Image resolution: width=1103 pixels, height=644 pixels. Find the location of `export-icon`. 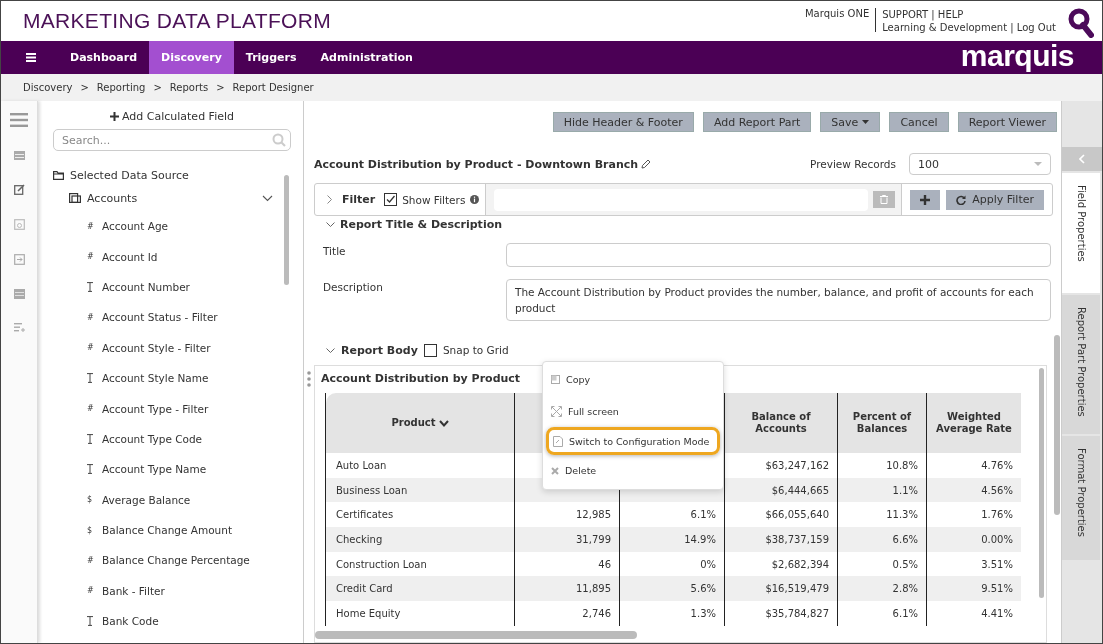

export-icon is located at coordinates (19, 259).